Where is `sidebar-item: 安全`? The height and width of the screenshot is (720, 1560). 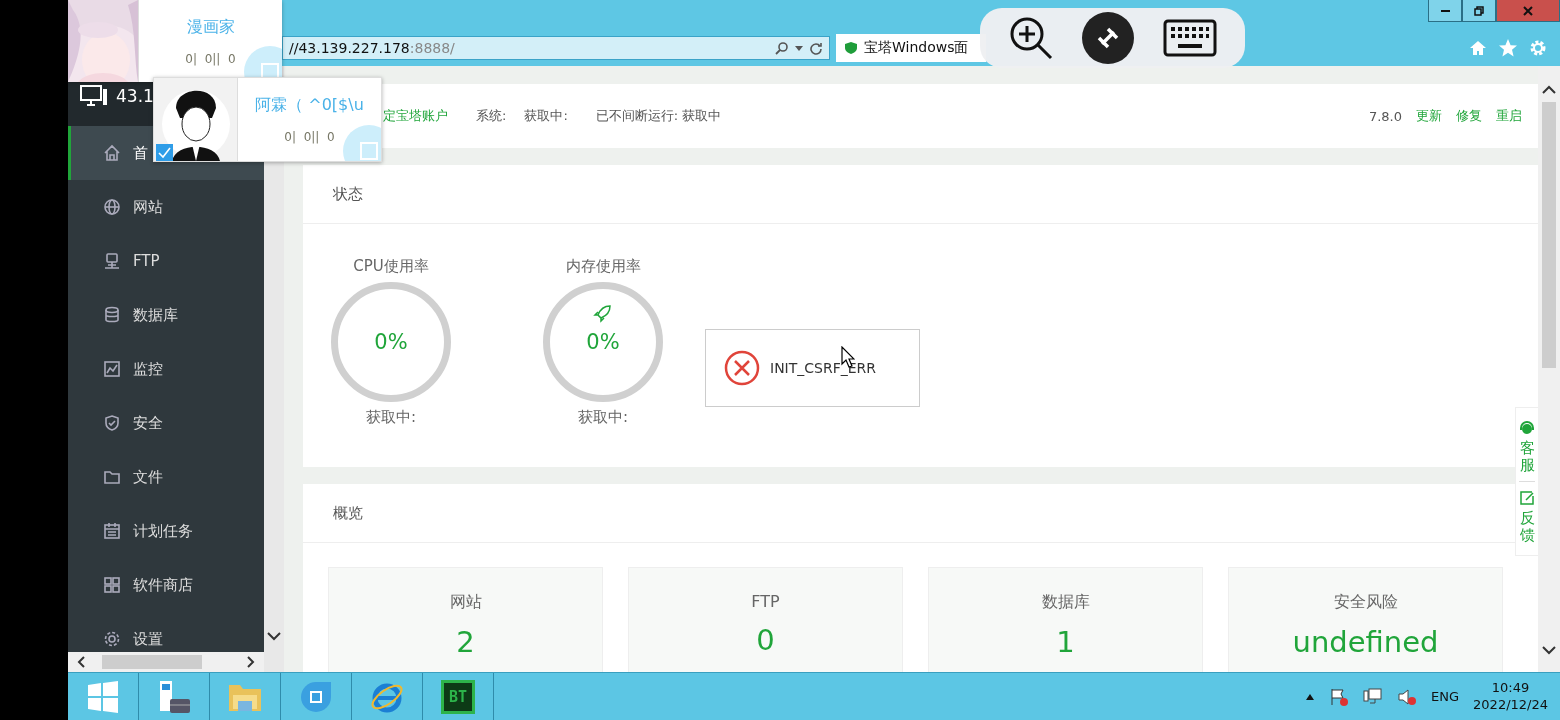
sidebar-item: 安全 is located at coordinates (166, 423).